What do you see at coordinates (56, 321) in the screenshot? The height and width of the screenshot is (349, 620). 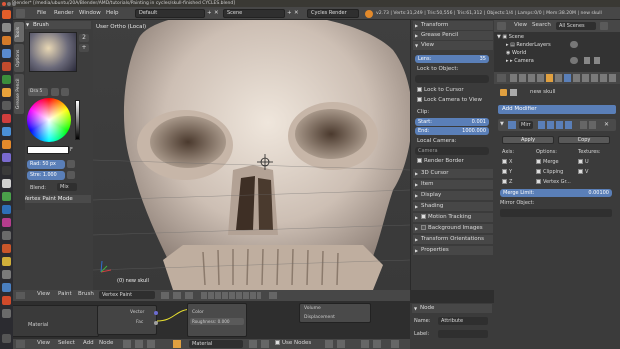 I see `material-node: Material` at bounding box center [56, 321].